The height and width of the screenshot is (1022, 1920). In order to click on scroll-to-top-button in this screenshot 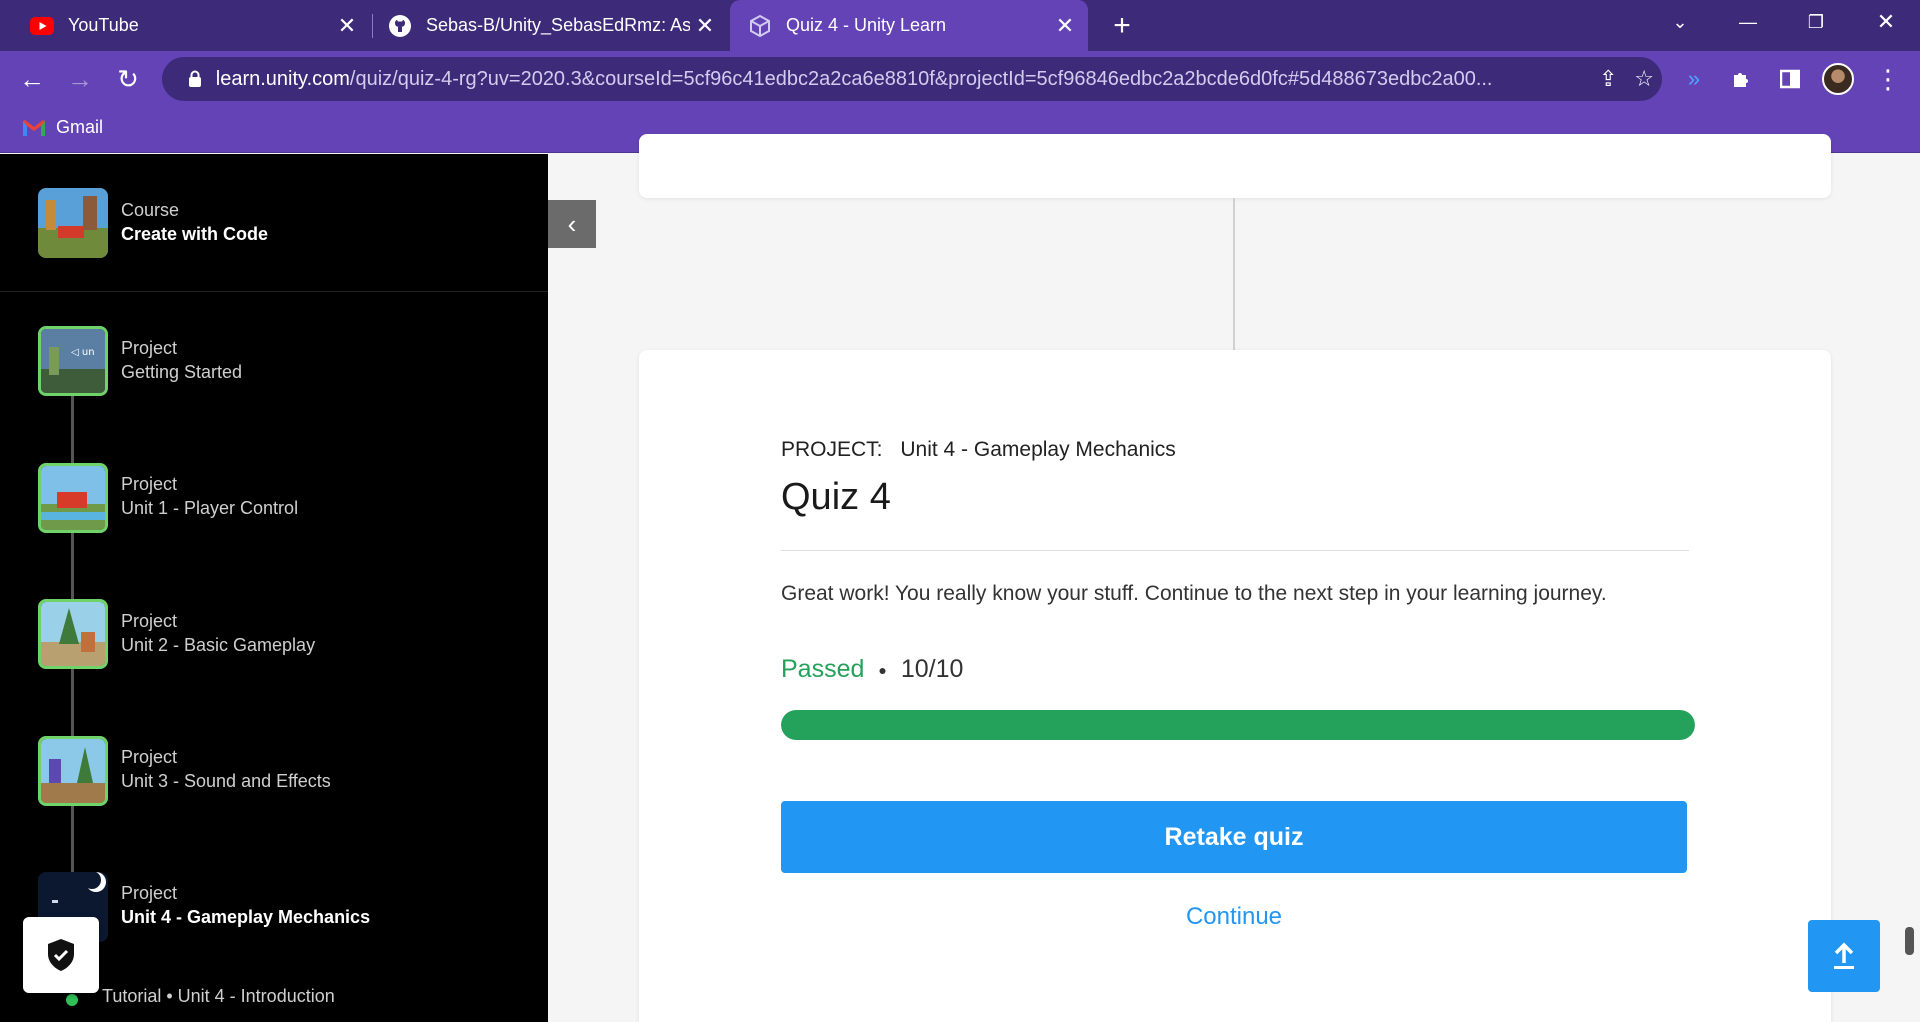, I will do `click(1844, 956)`.